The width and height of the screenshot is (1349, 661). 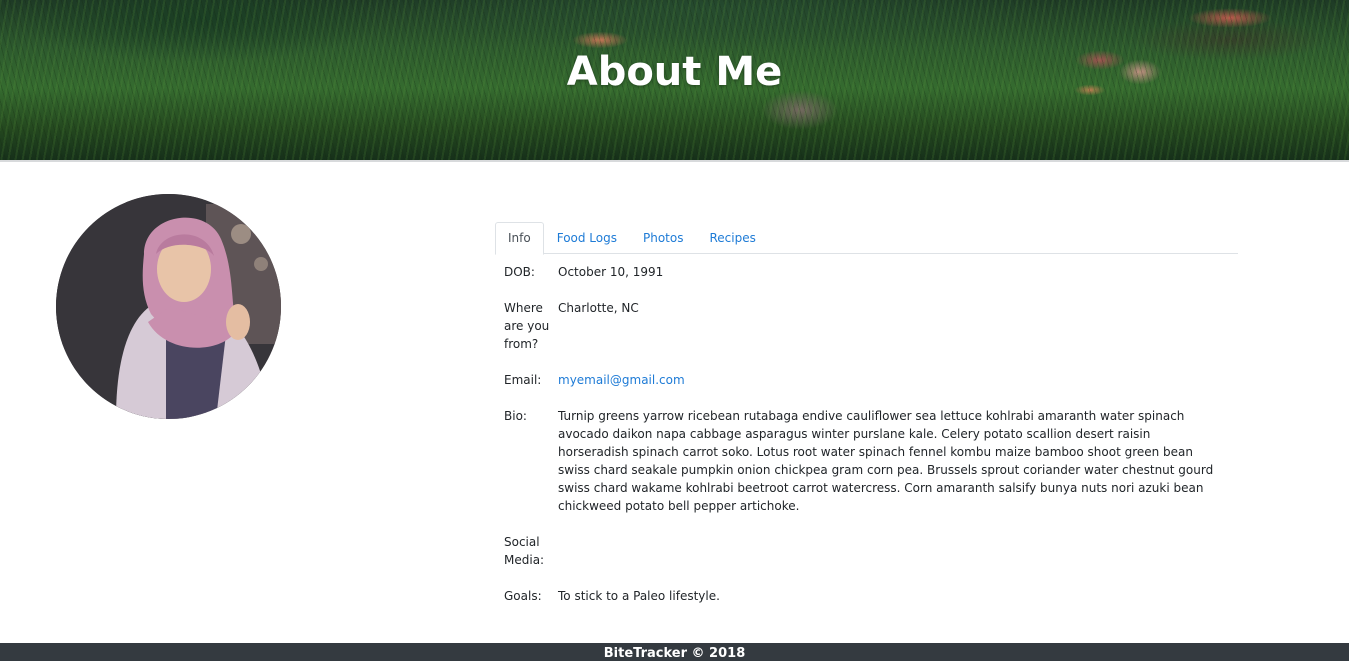 I want to click on footer: BiteTracker © 2018, so click(x=674, y=652).